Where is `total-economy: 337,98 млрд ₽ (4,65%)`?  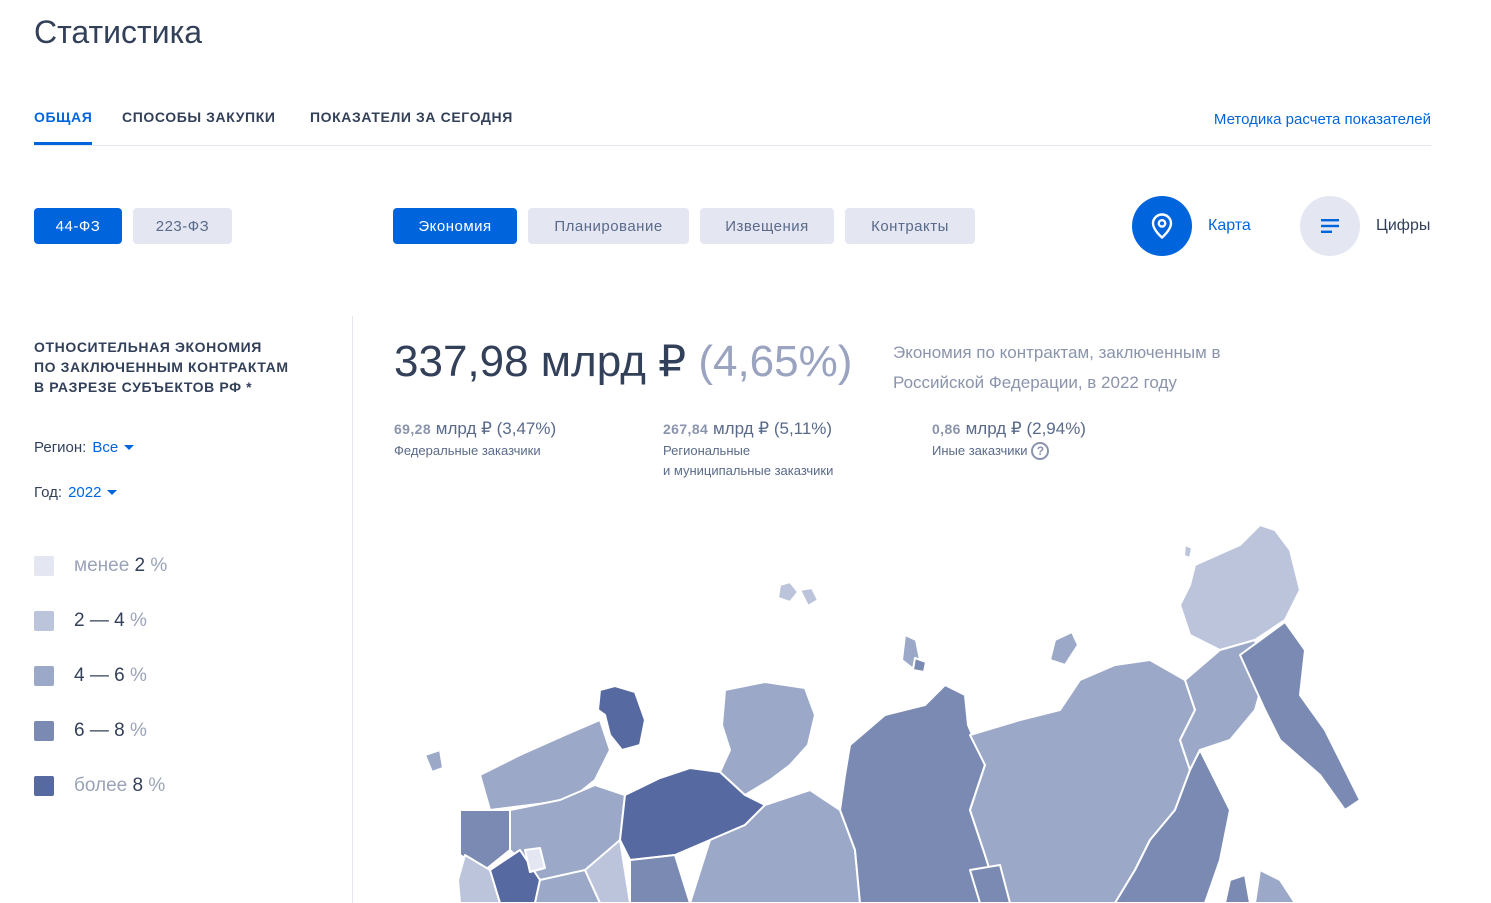
total-economy: 337,98 млрд ₽ (4,65%) is located at coordinates (623, 361).